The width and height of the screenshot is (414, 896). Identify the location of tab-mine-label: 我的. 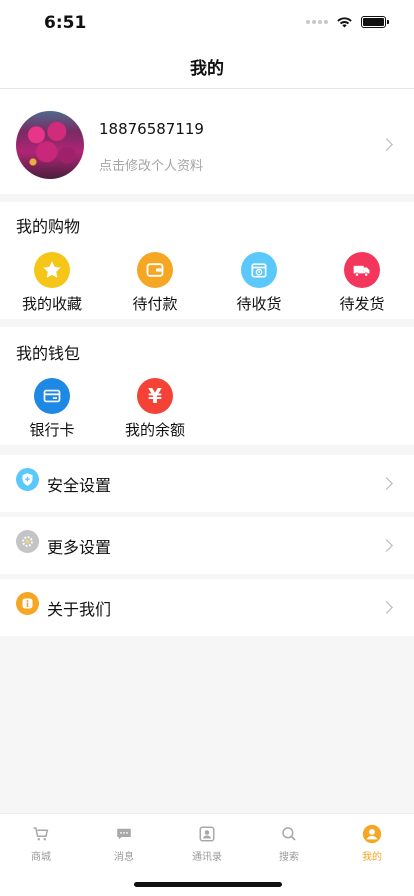
(372, 857).